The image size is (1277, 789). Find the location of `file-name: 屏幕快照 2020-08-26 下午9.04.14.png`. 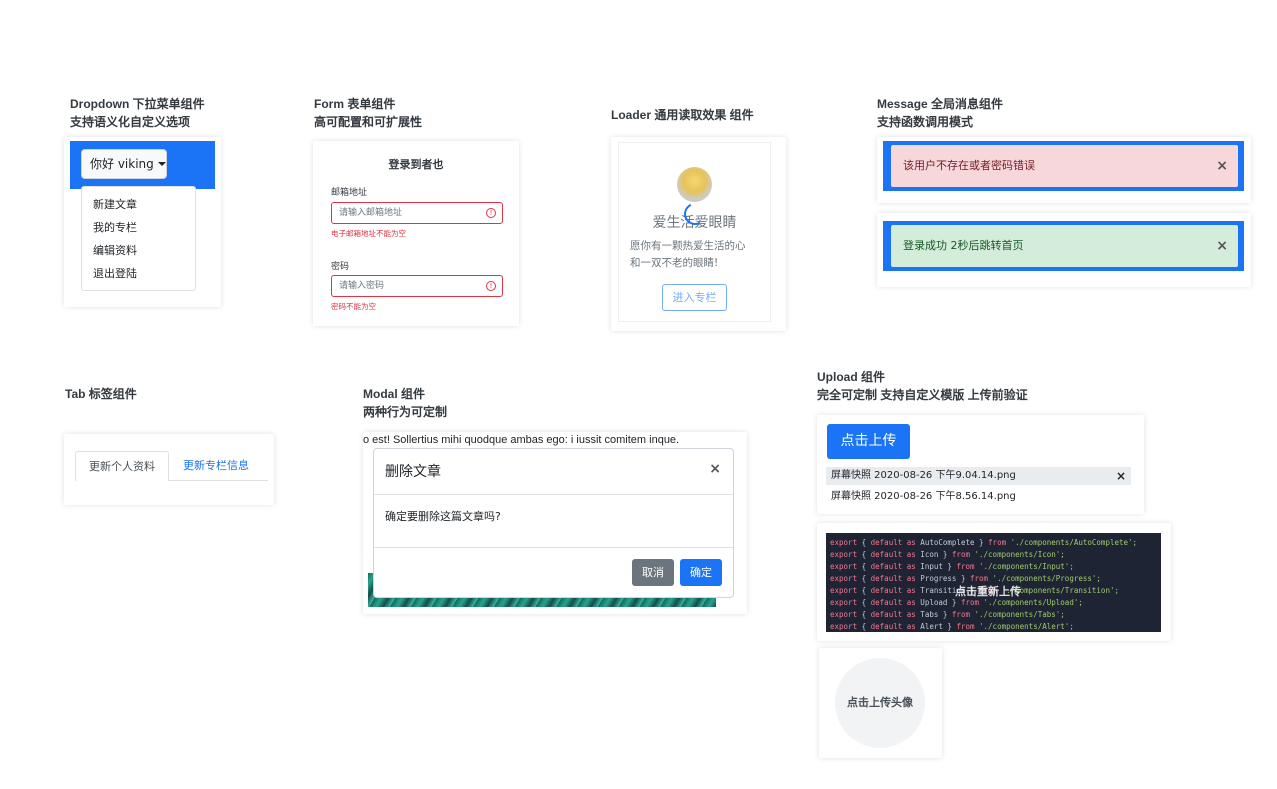

file-name: 屏幕快照 2020-08-26 下午9.04.14.png is located at coordinates (923, 475).